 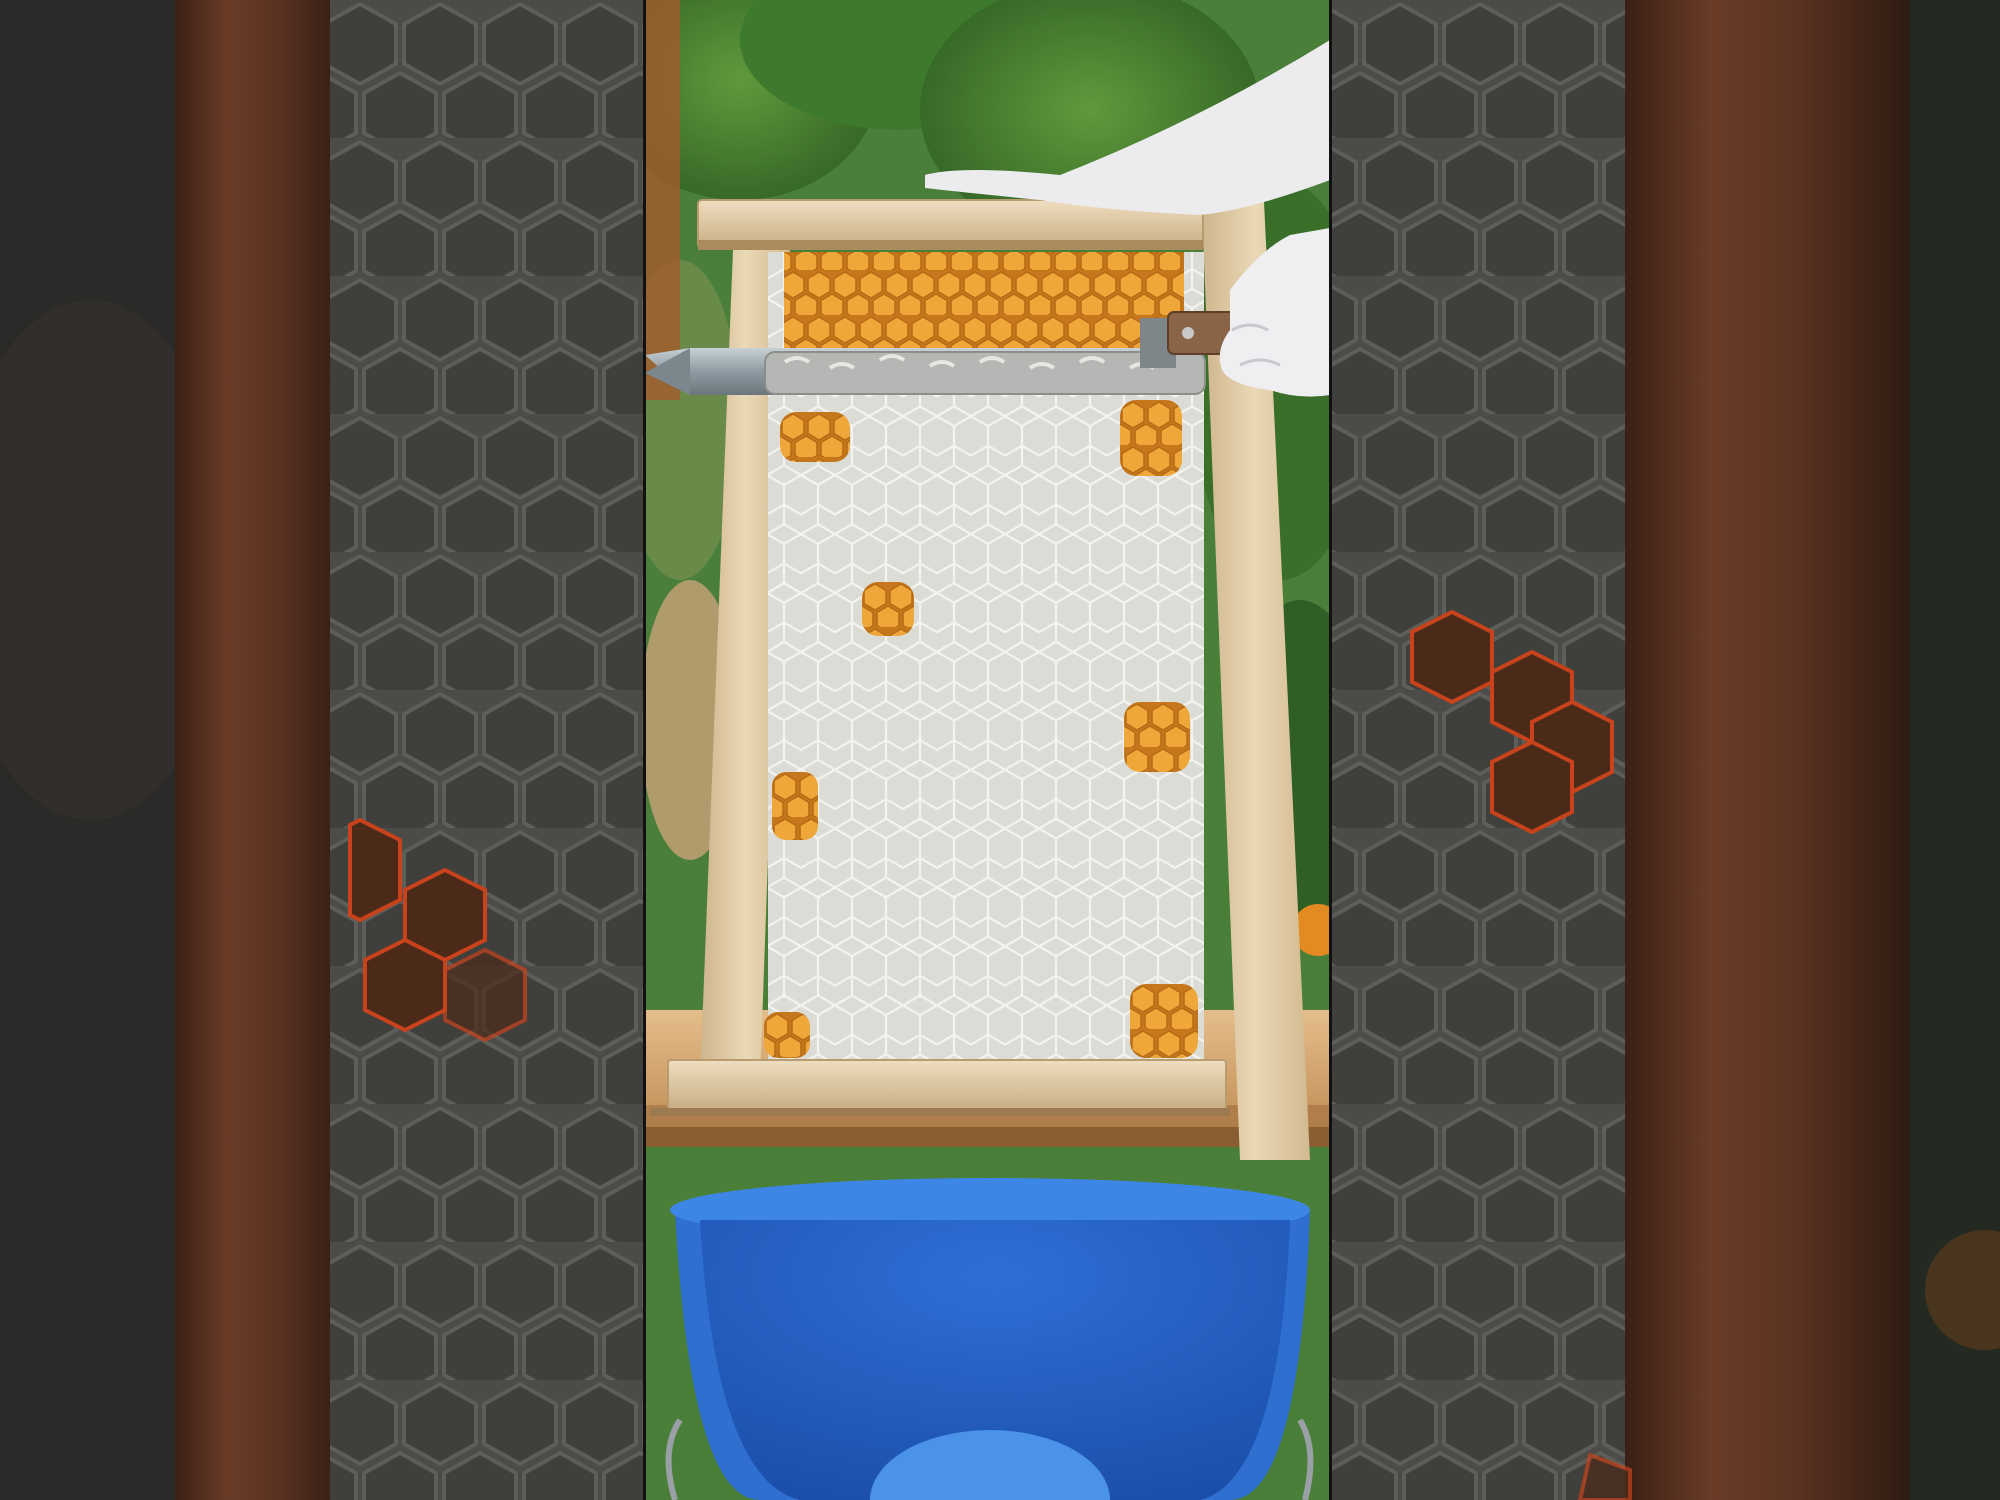 I want to click on bucket-icon, so click(x=989, y=1339).